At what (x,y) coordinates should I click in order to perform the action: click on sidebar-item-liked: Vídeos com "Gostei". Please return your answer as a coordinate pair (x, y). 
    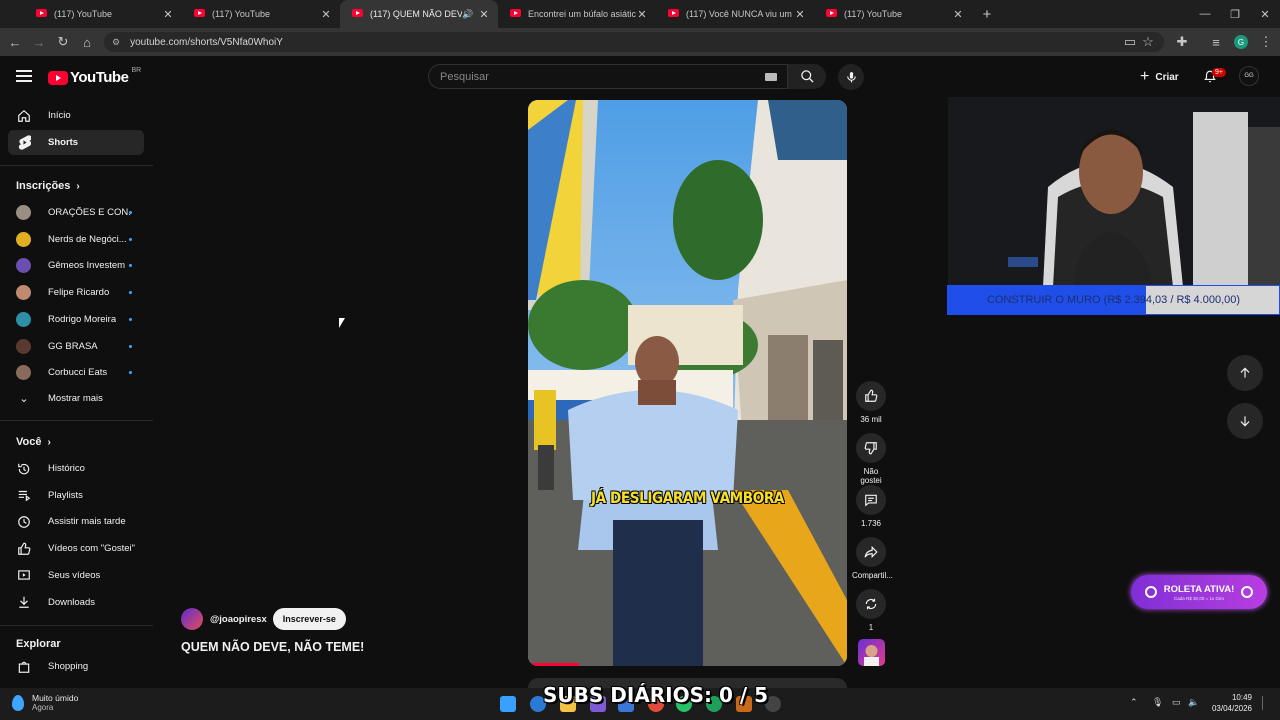
    Looking at the image, I should click on (76, 548).